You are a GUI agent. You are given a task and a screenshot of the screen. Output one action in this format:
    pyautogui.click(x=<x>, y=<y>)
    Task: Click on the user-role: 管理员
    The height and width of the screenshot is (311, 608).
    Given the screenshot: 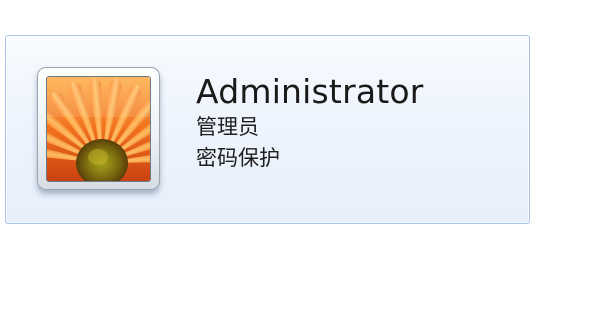 What is the action you would take?
    pyautogui.click(x=227, y=127)
    